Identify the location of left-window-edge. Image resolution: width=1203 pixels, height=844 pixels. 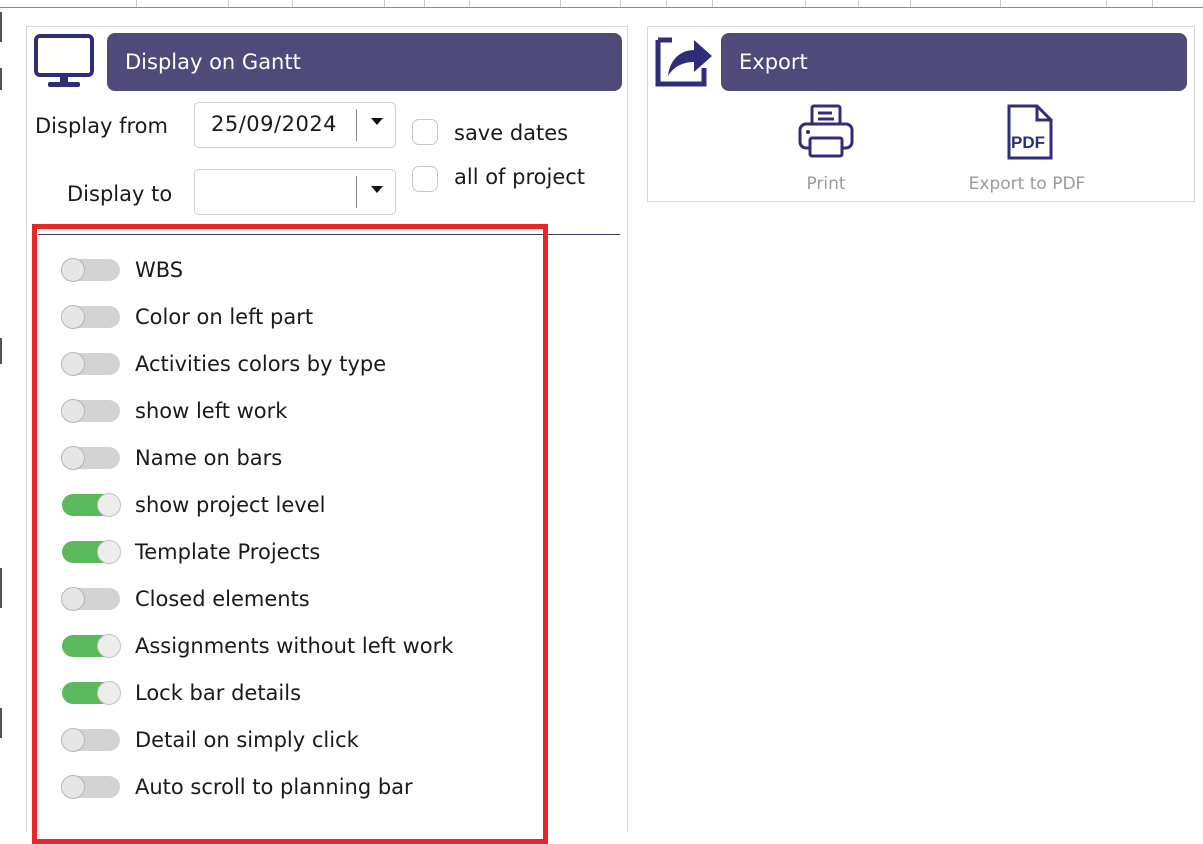
(1, 420).